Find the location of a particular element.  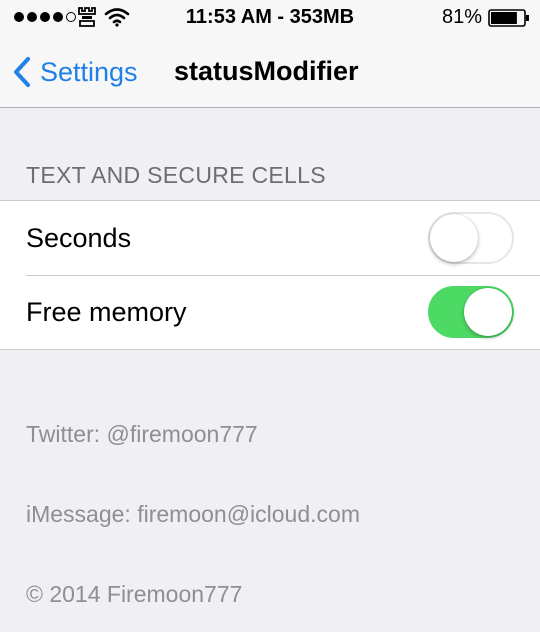

navigation-bar: Settings statusModifier is located at coordinates (270, 72).